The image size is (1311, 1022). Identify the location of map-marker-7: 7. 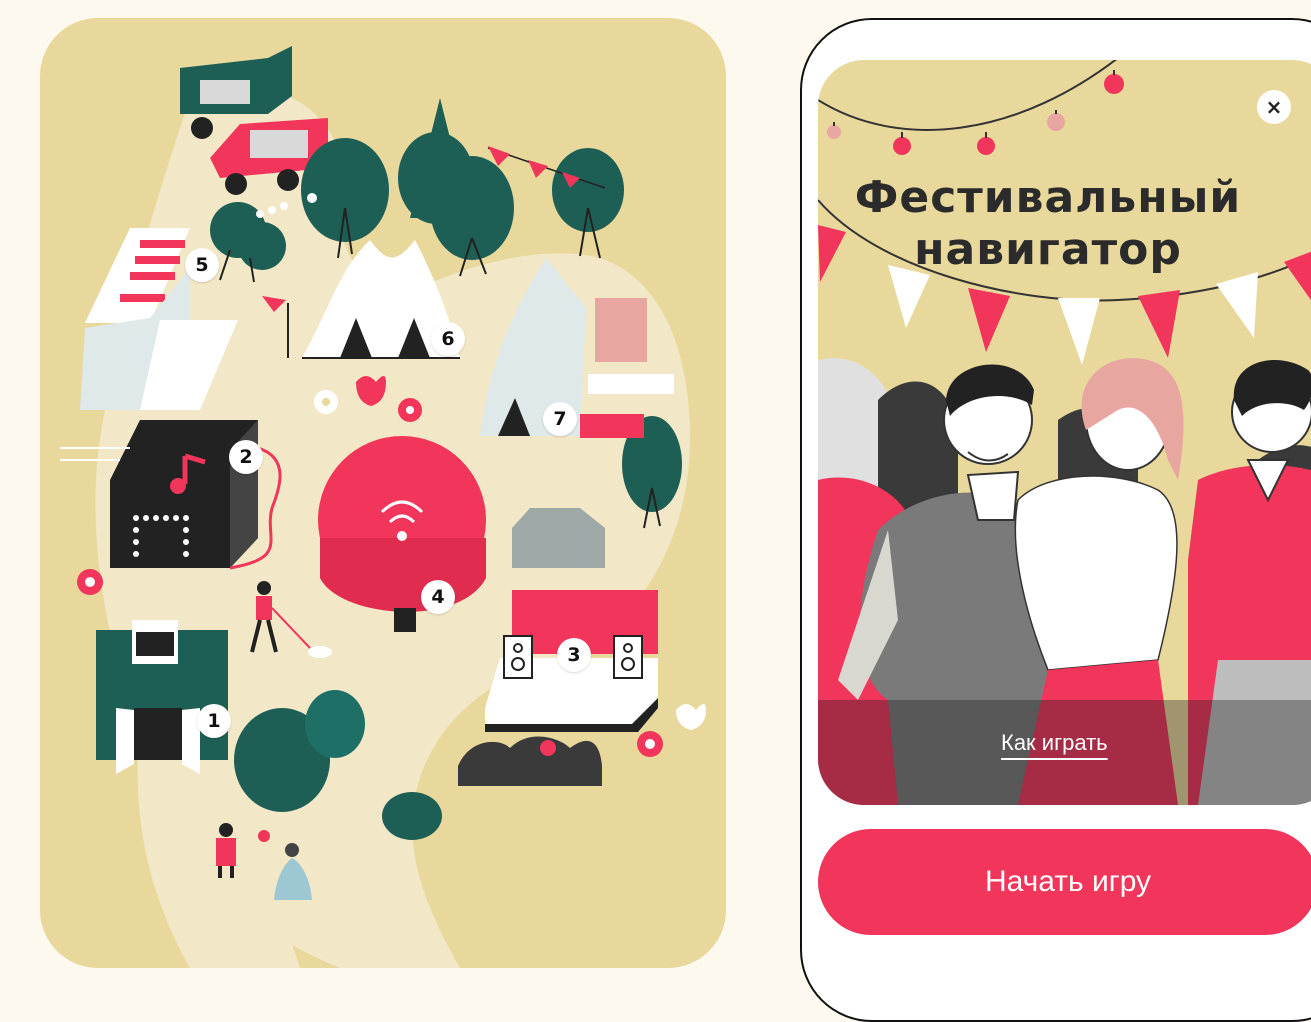
(560, 419).